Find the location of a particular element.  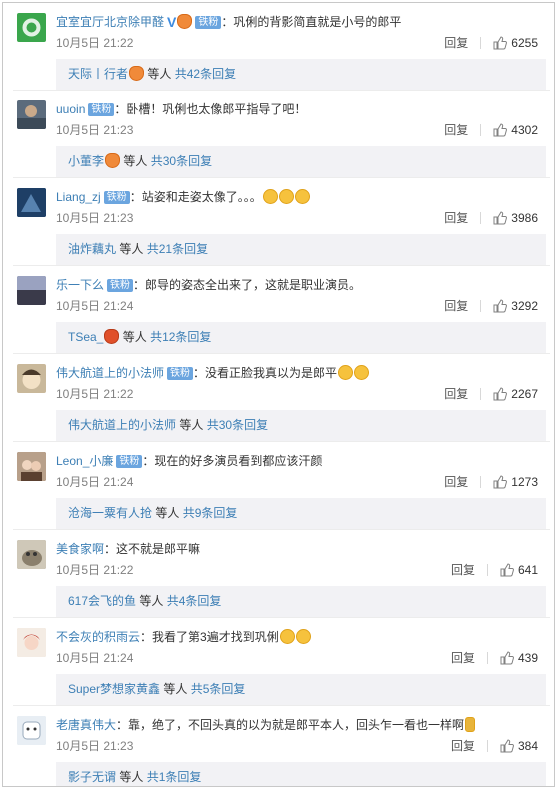

reply-summary: 天际丨行者 等人 共42条回复 is located at coordinates (301, 74).